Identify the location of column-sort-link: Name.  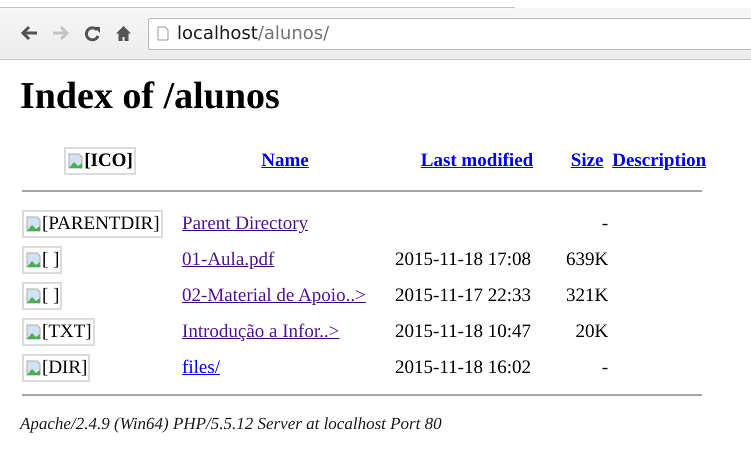
(285, 160).